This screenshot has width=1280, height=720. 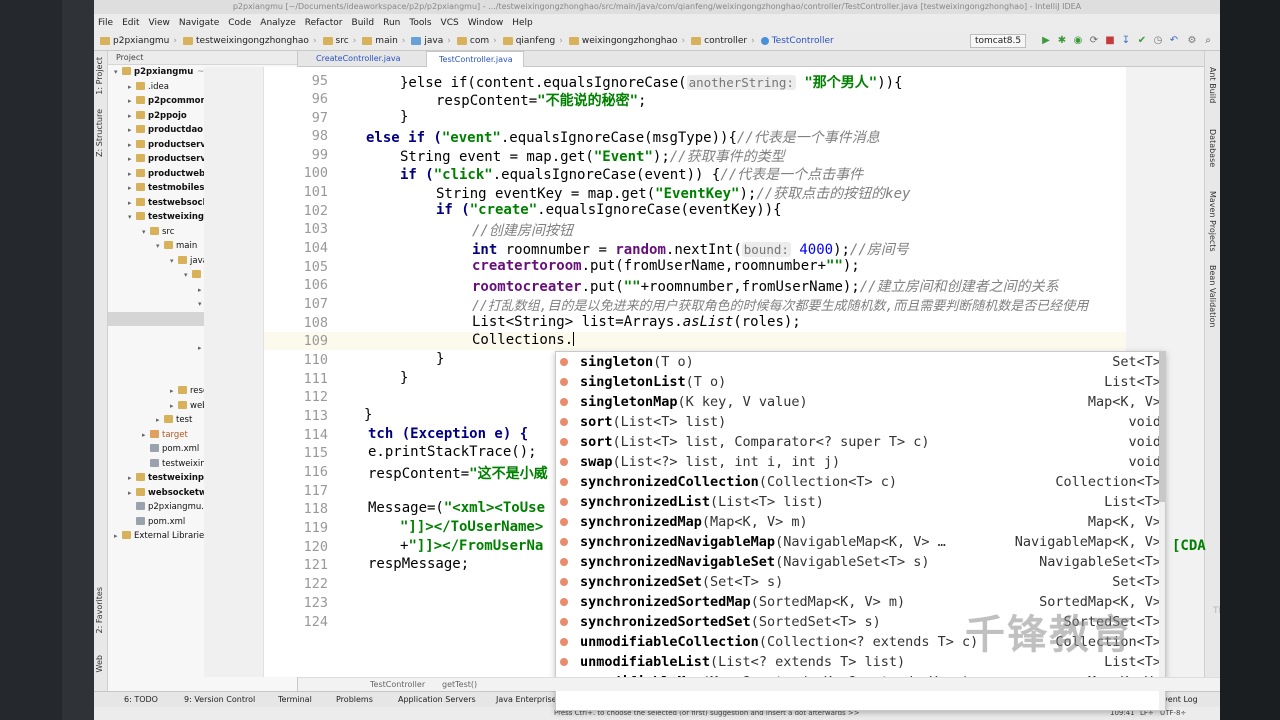 I want to click on tool-problems: Problems, so click(x=354, y=700).